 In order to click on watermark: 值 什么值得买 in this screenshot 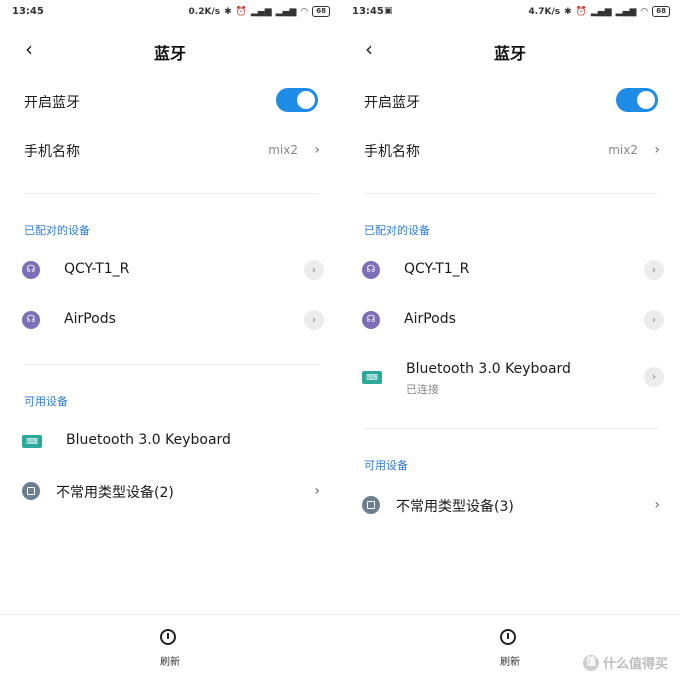, I will do `click(625, 662)`.